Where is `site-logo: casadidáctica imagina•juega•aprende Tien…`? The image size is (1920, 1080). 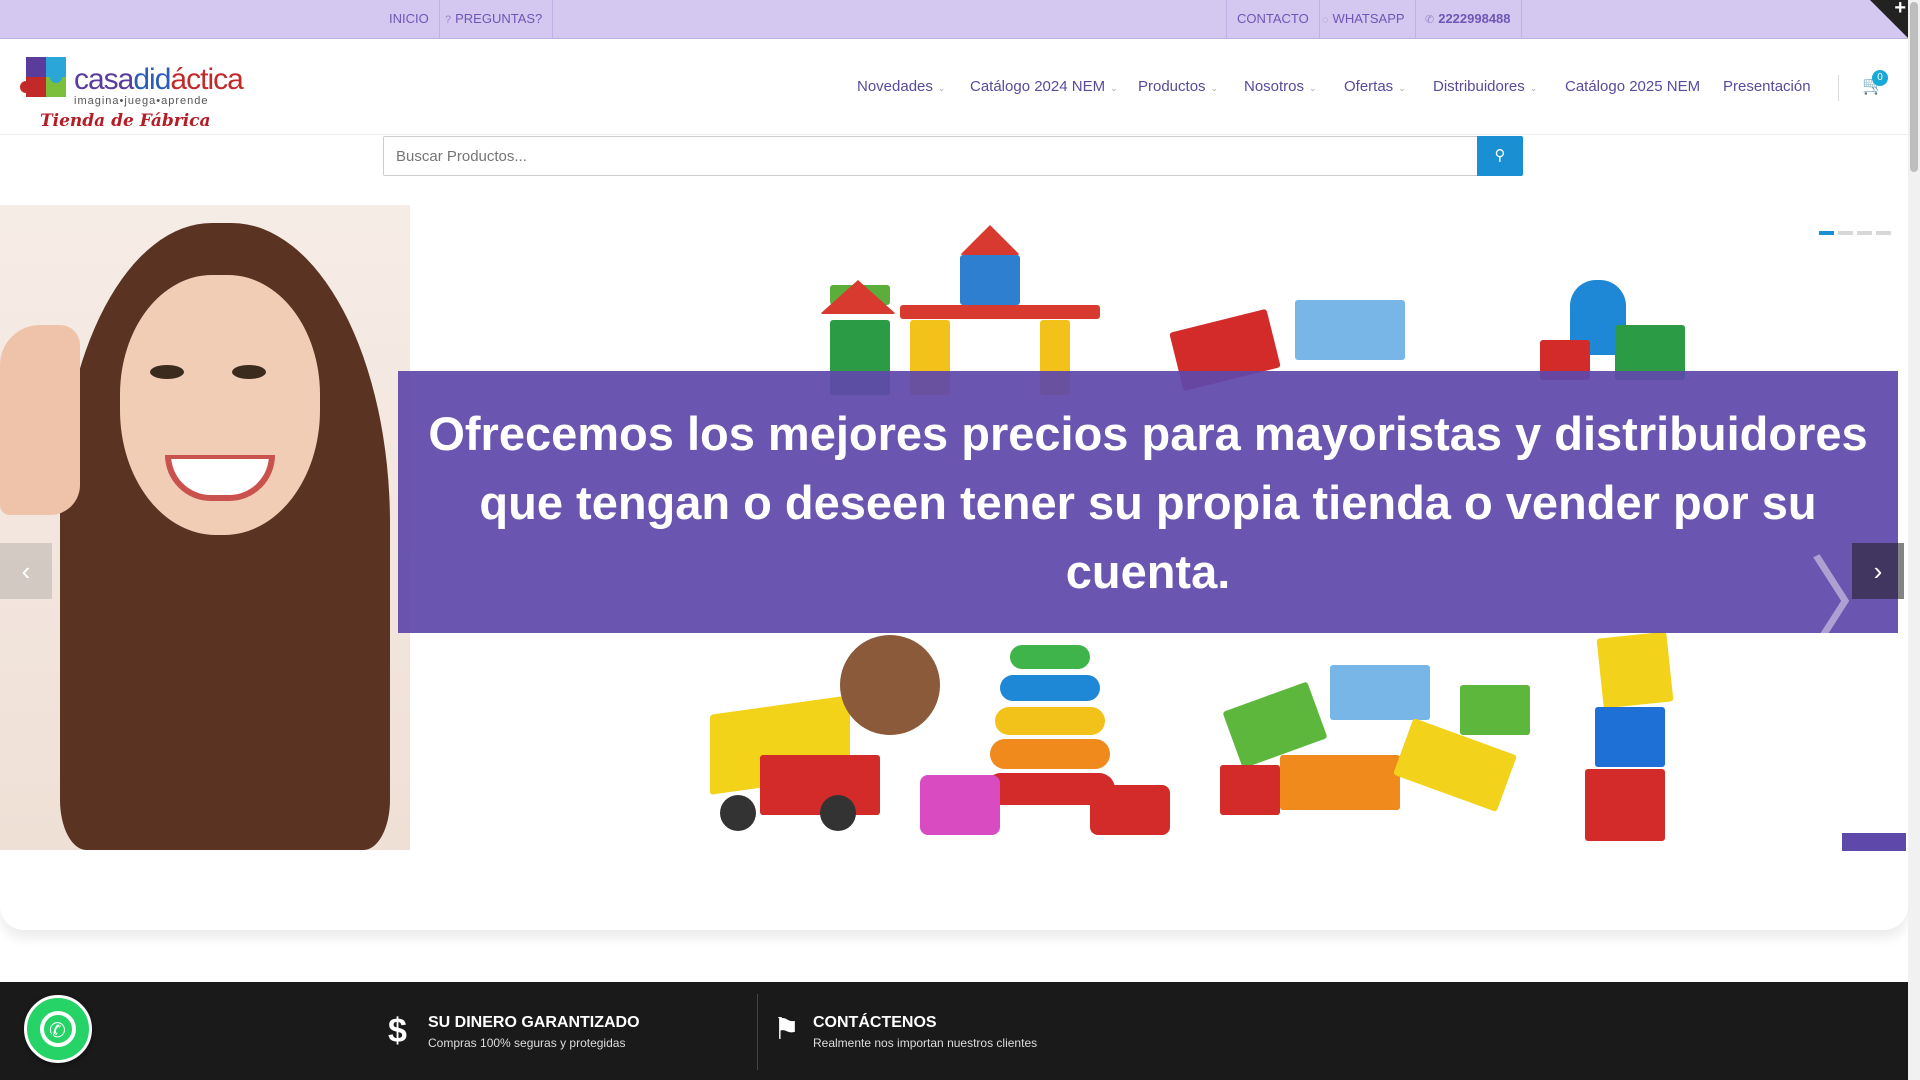
site-logo: casadidáctica imagina•juega•aprende Tien… is located at coordinates (131, 91).